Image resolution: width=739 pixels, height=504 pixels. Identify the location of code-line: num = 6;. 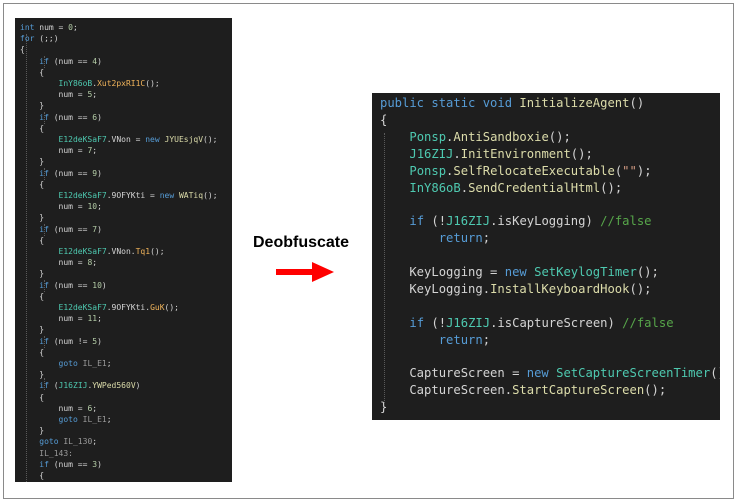
(59, 408).